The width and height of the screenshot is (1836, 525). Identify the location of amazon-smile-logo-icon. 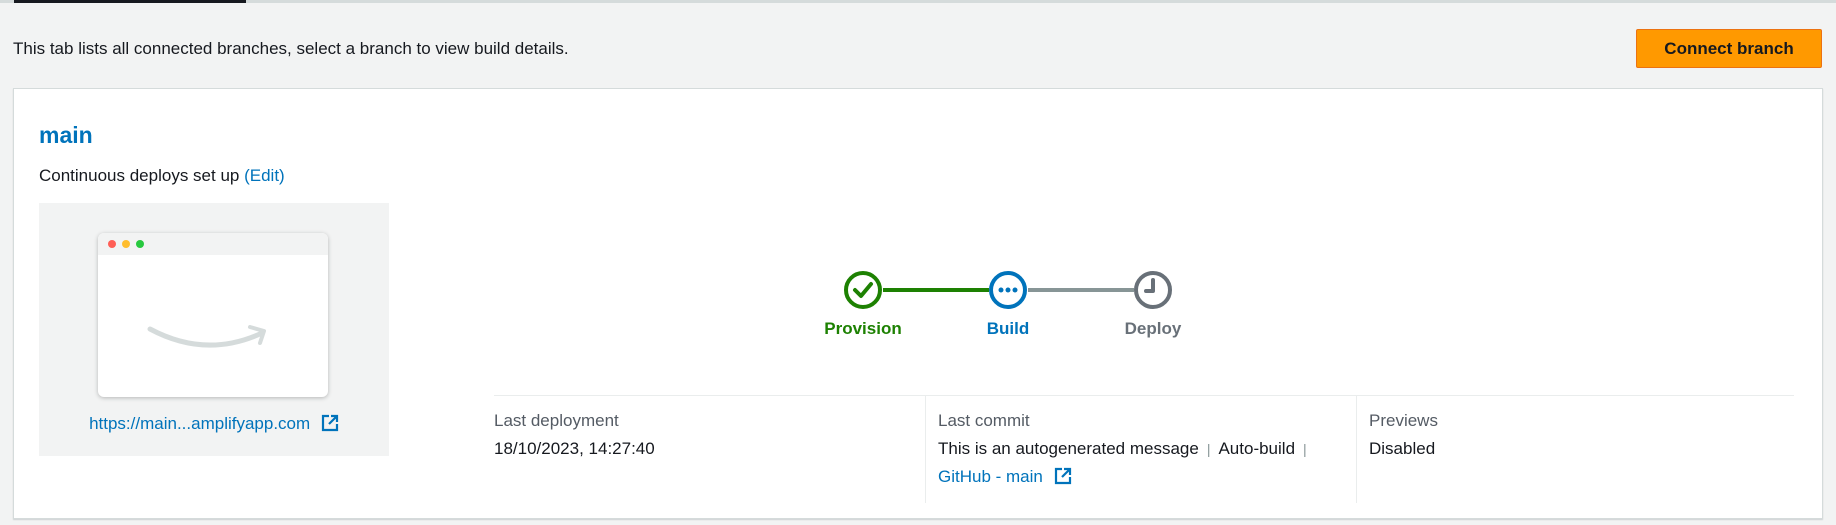
(206, 336).